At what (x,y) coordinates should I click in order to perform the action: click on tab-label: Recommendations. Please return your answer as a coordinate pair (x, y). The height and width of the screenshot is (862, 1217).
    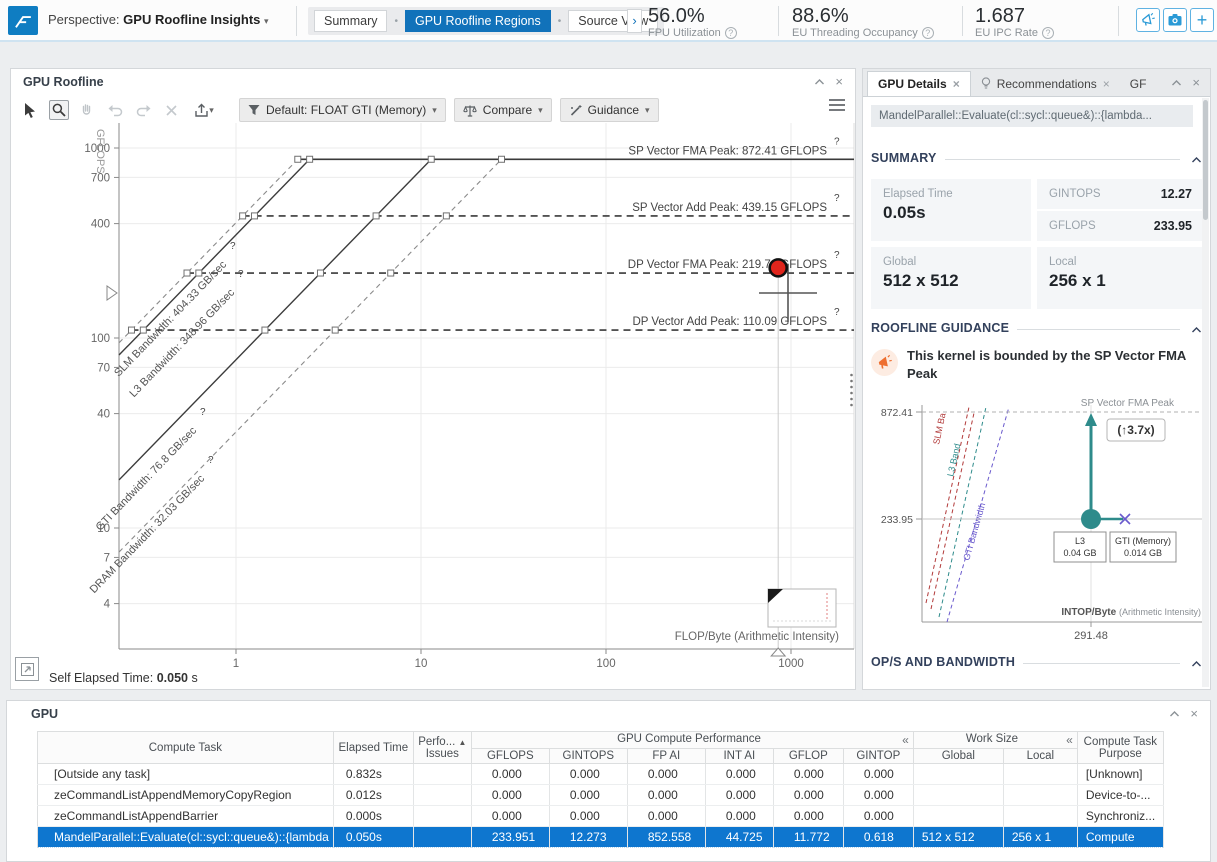
    Looking at the image, I should click on (1046, 83).